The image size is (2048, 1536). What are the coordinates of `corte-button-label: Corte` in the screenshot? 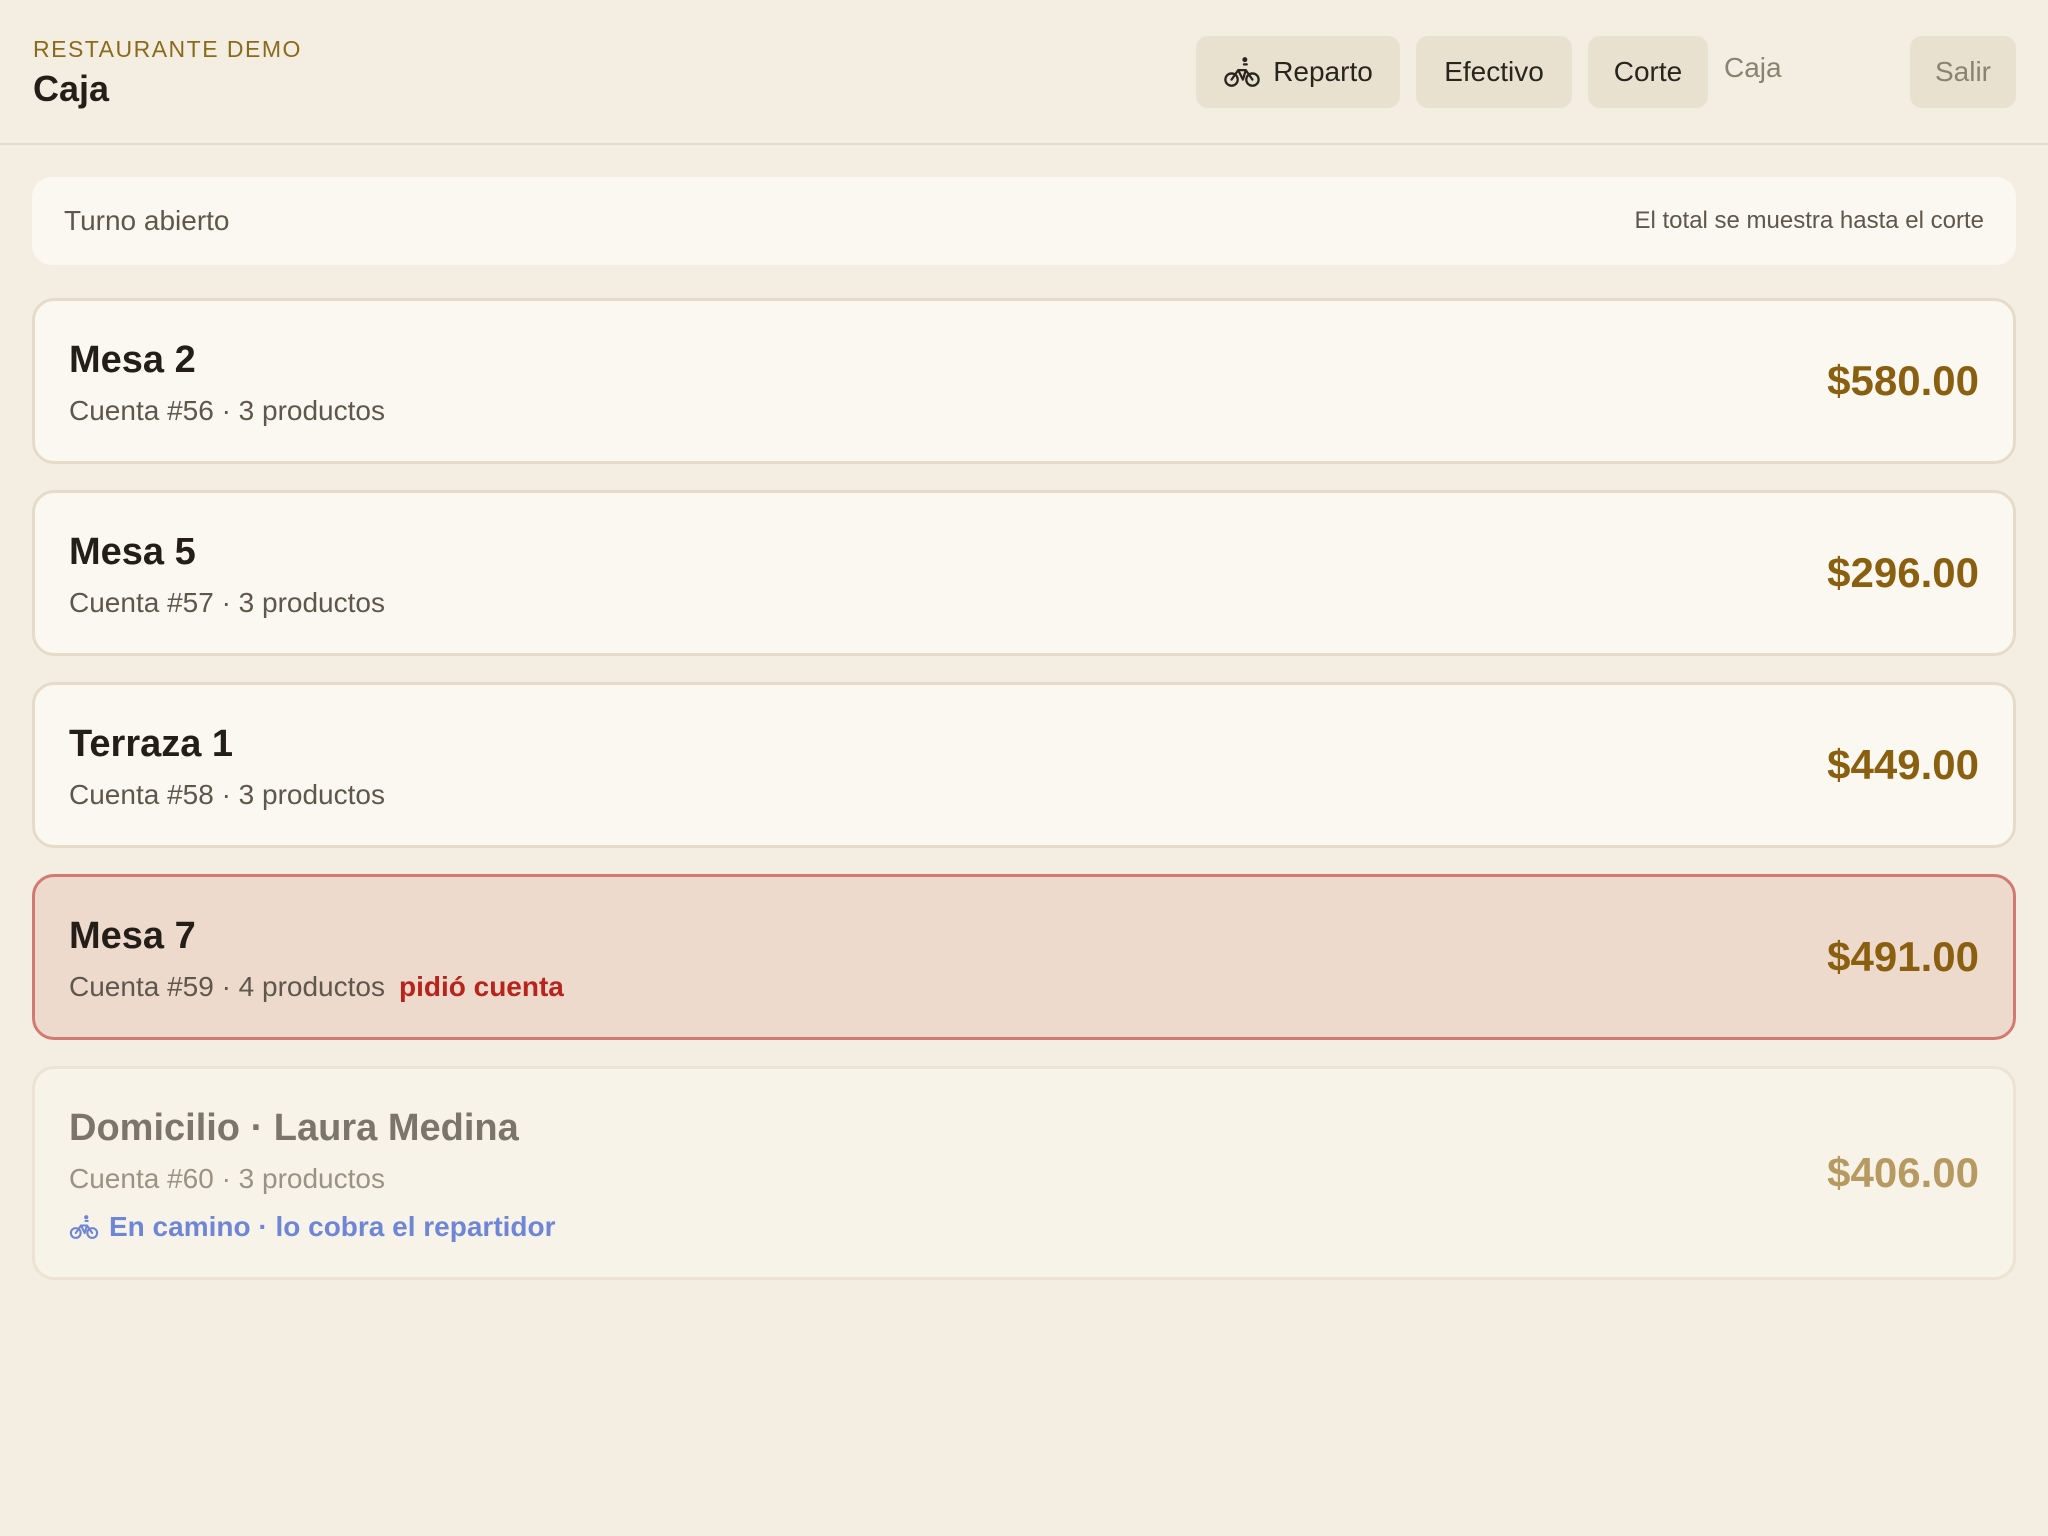 It's located at (1648, 71).